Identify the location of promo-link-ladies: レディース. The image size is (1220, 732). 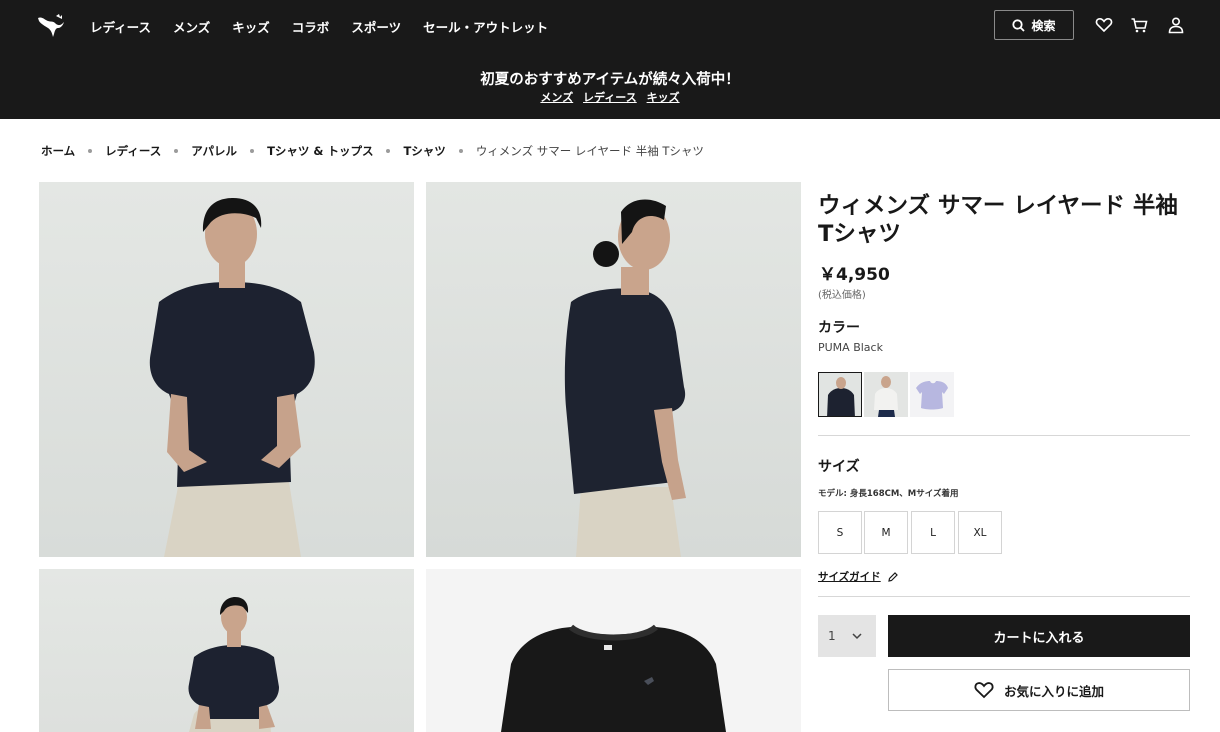
(610, 97).